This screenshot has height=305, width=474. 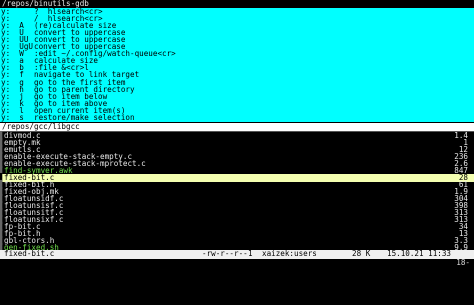 I want to click on menu-item-key: y: s, so click(x=12, y=117).